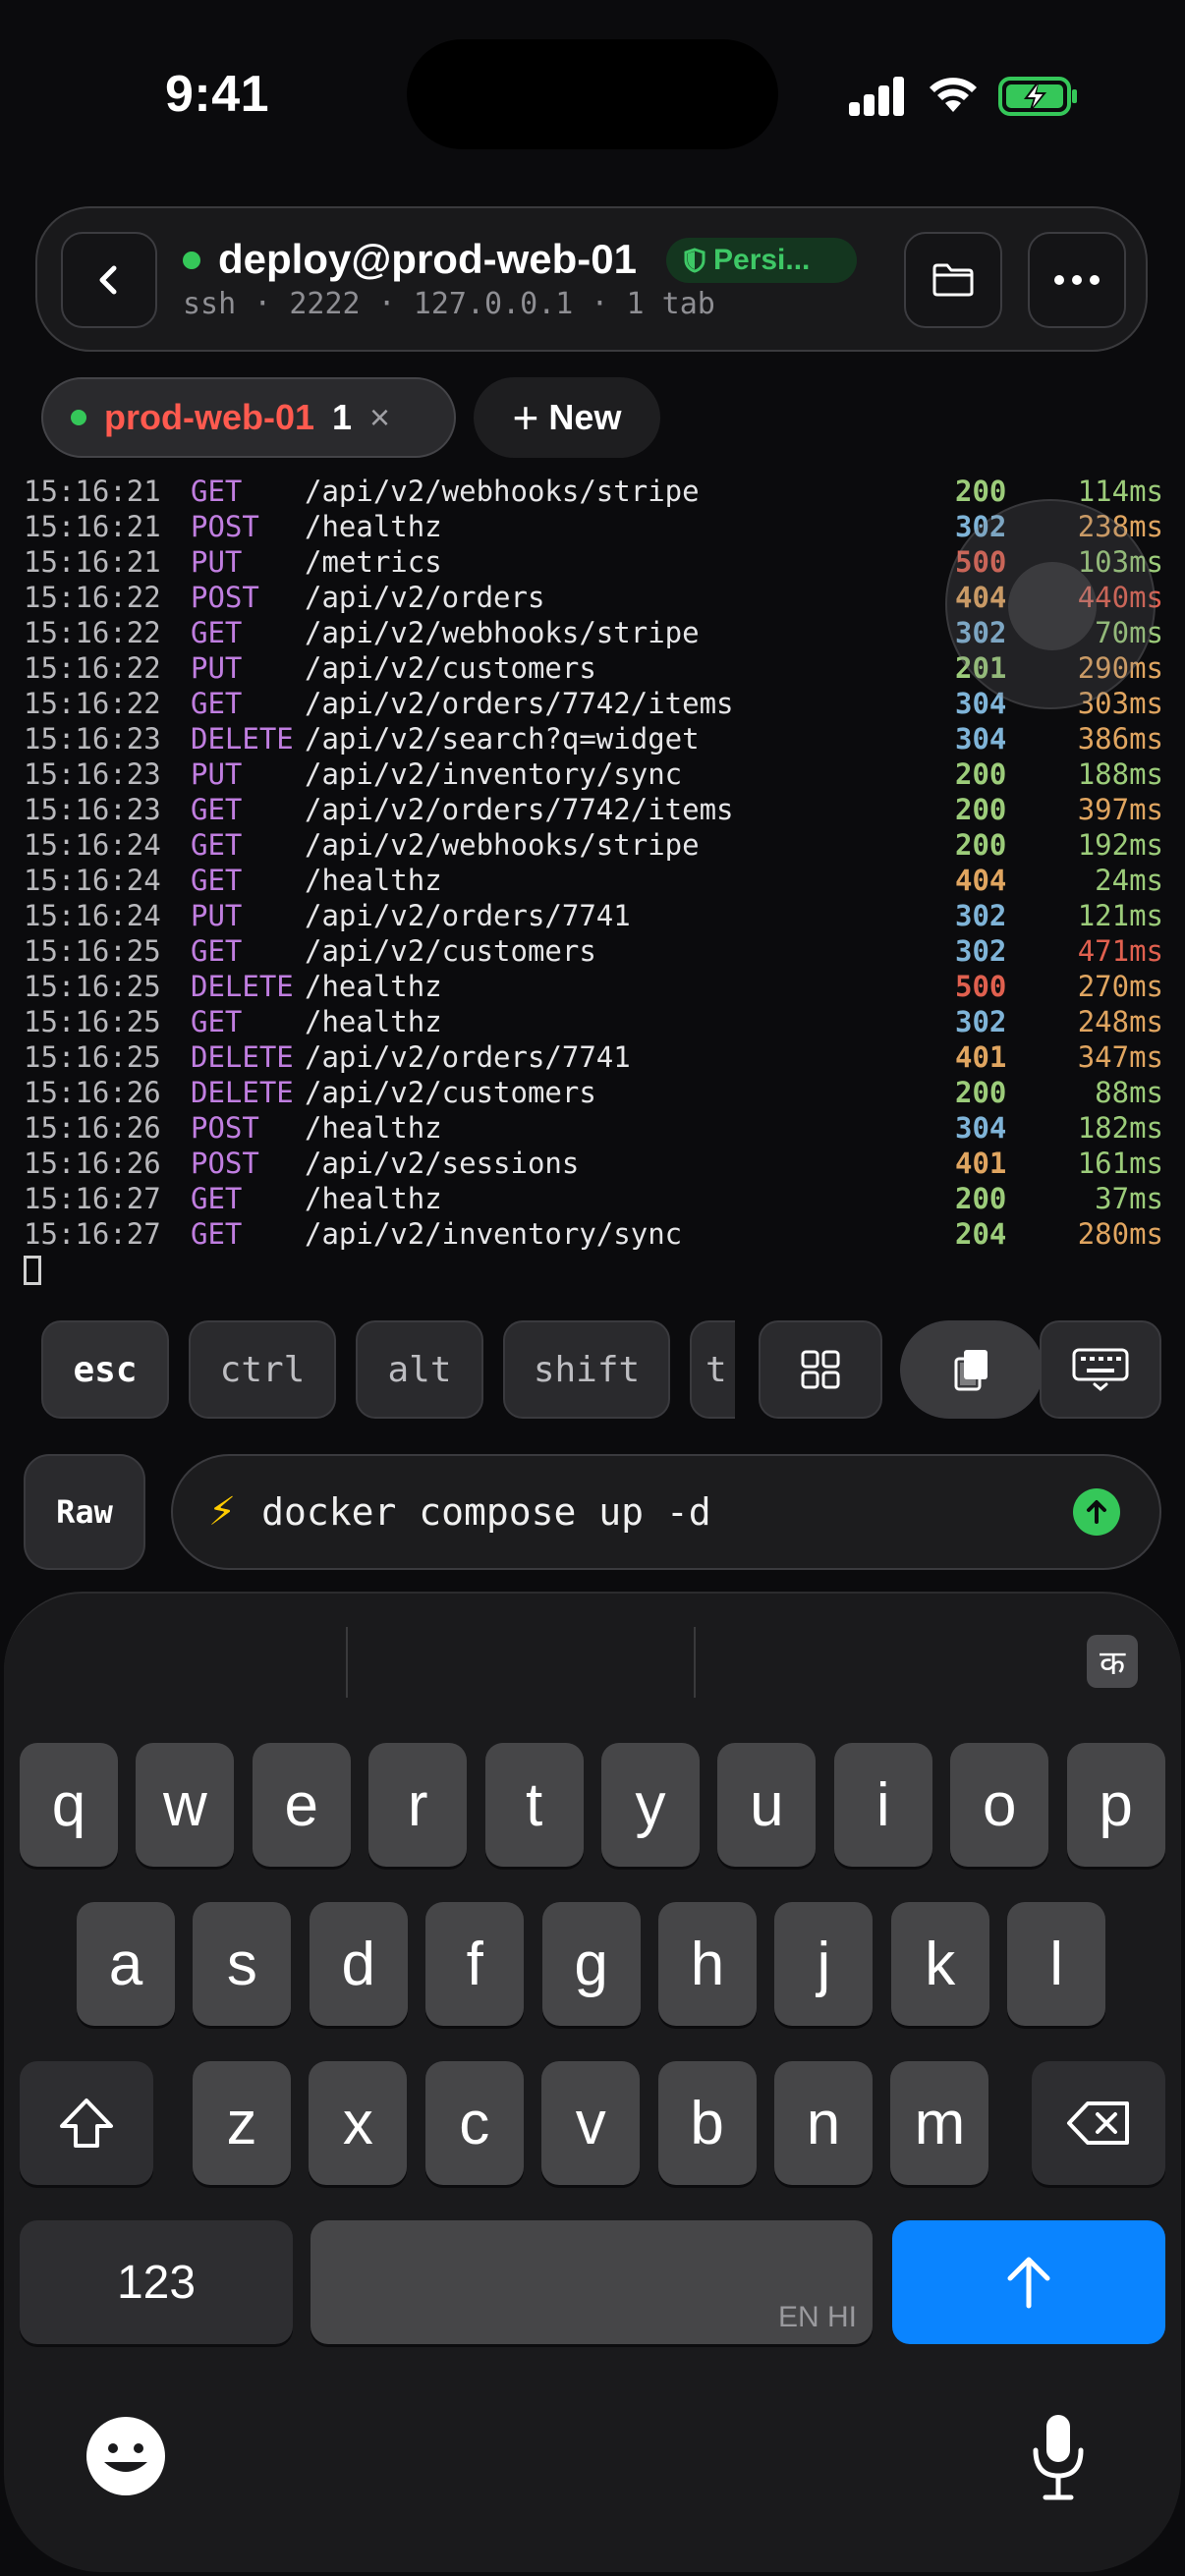 Image resolution: width=1185 pixels, height=2576 pixels. What do you see at coordinates (468, 915) in the screenshot?
I see `log-path: /api/v2/orders/7741` at bounding box center [468, 915].